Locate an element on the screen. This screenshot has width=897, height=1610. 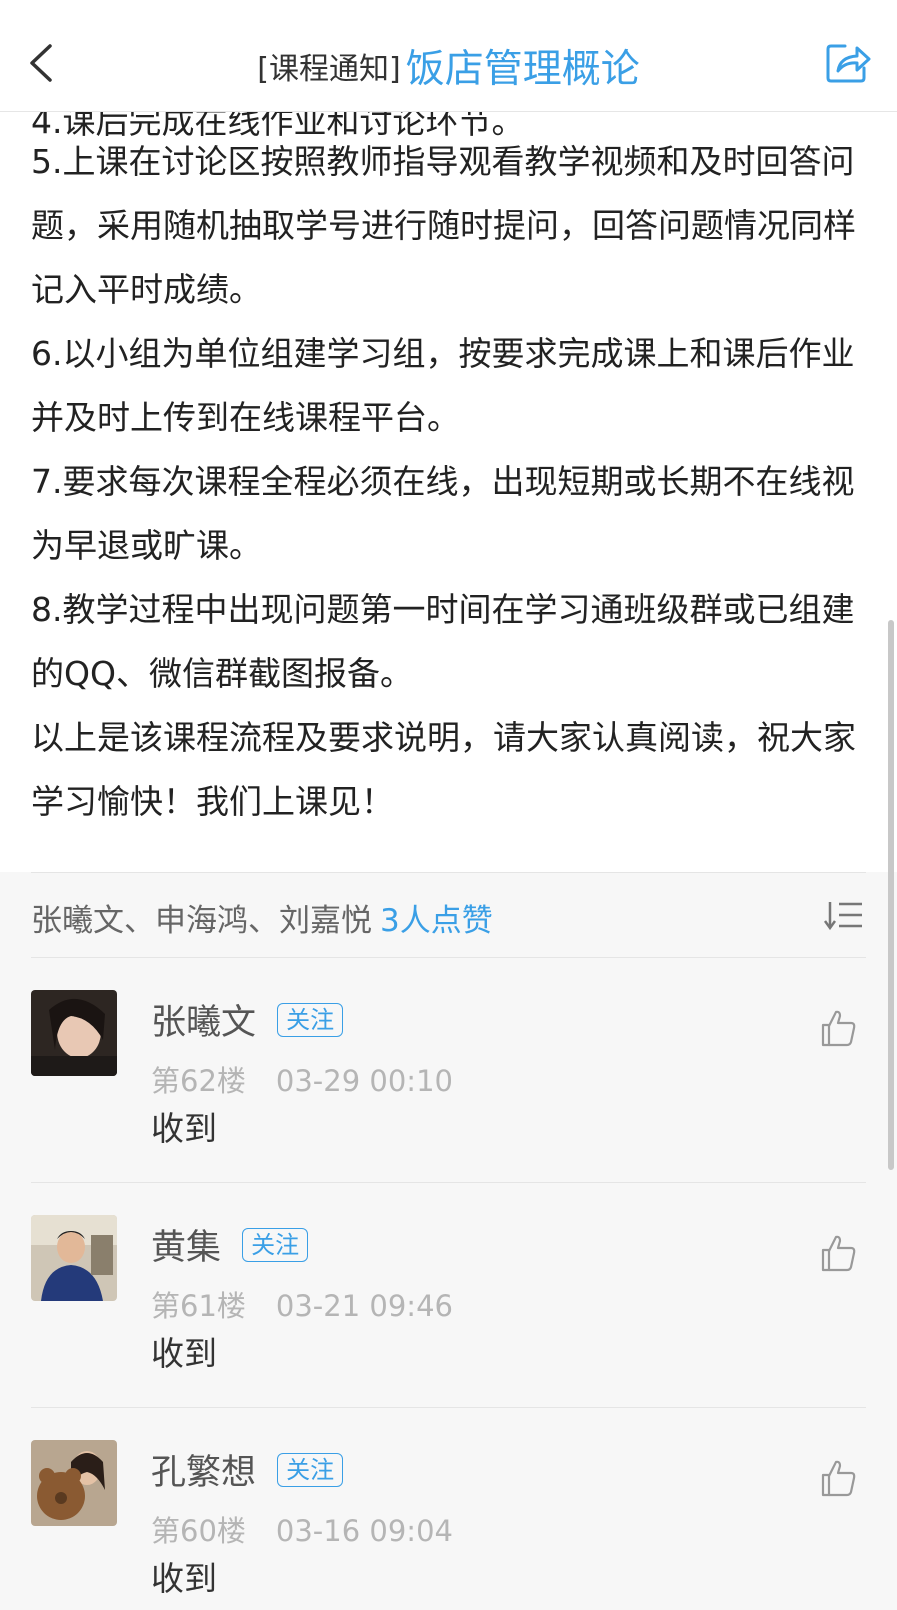
comment-meta: 第60楼 03-16 09:04 is located at coordinates (302, 1529).